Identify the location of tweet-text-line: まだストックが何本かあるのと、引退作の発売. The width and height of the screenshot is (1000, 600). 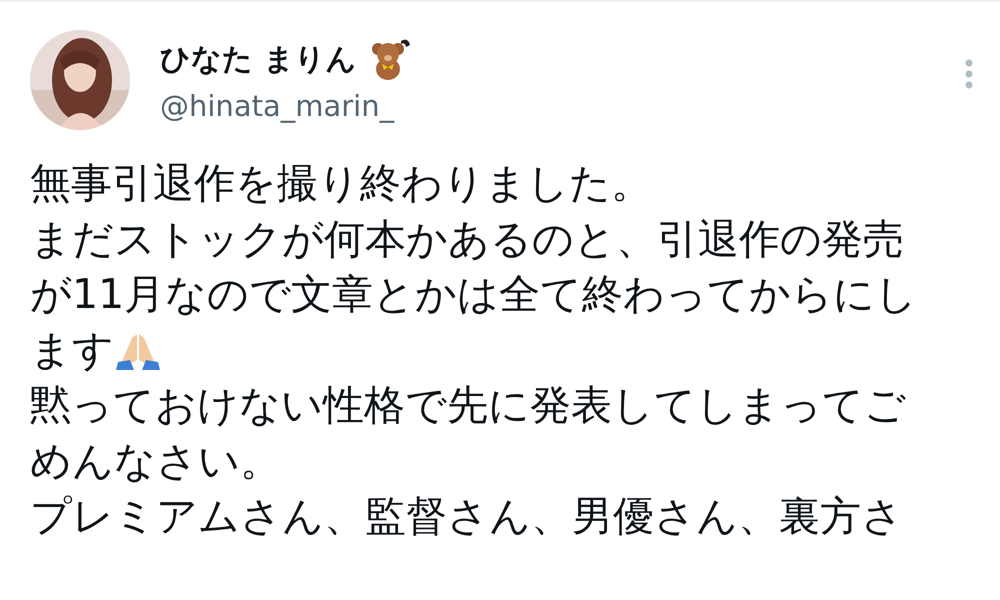
(467, 239).